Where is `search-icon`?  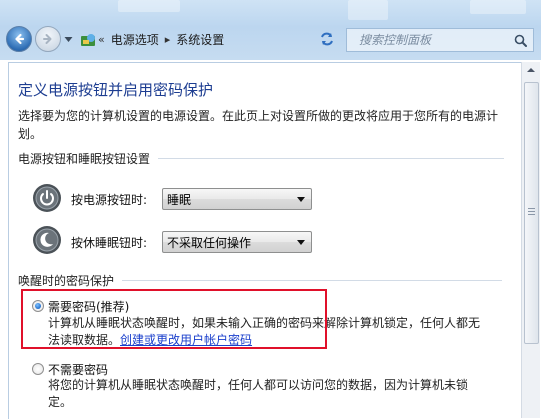 search-icon is located at coordinates (520, 40).